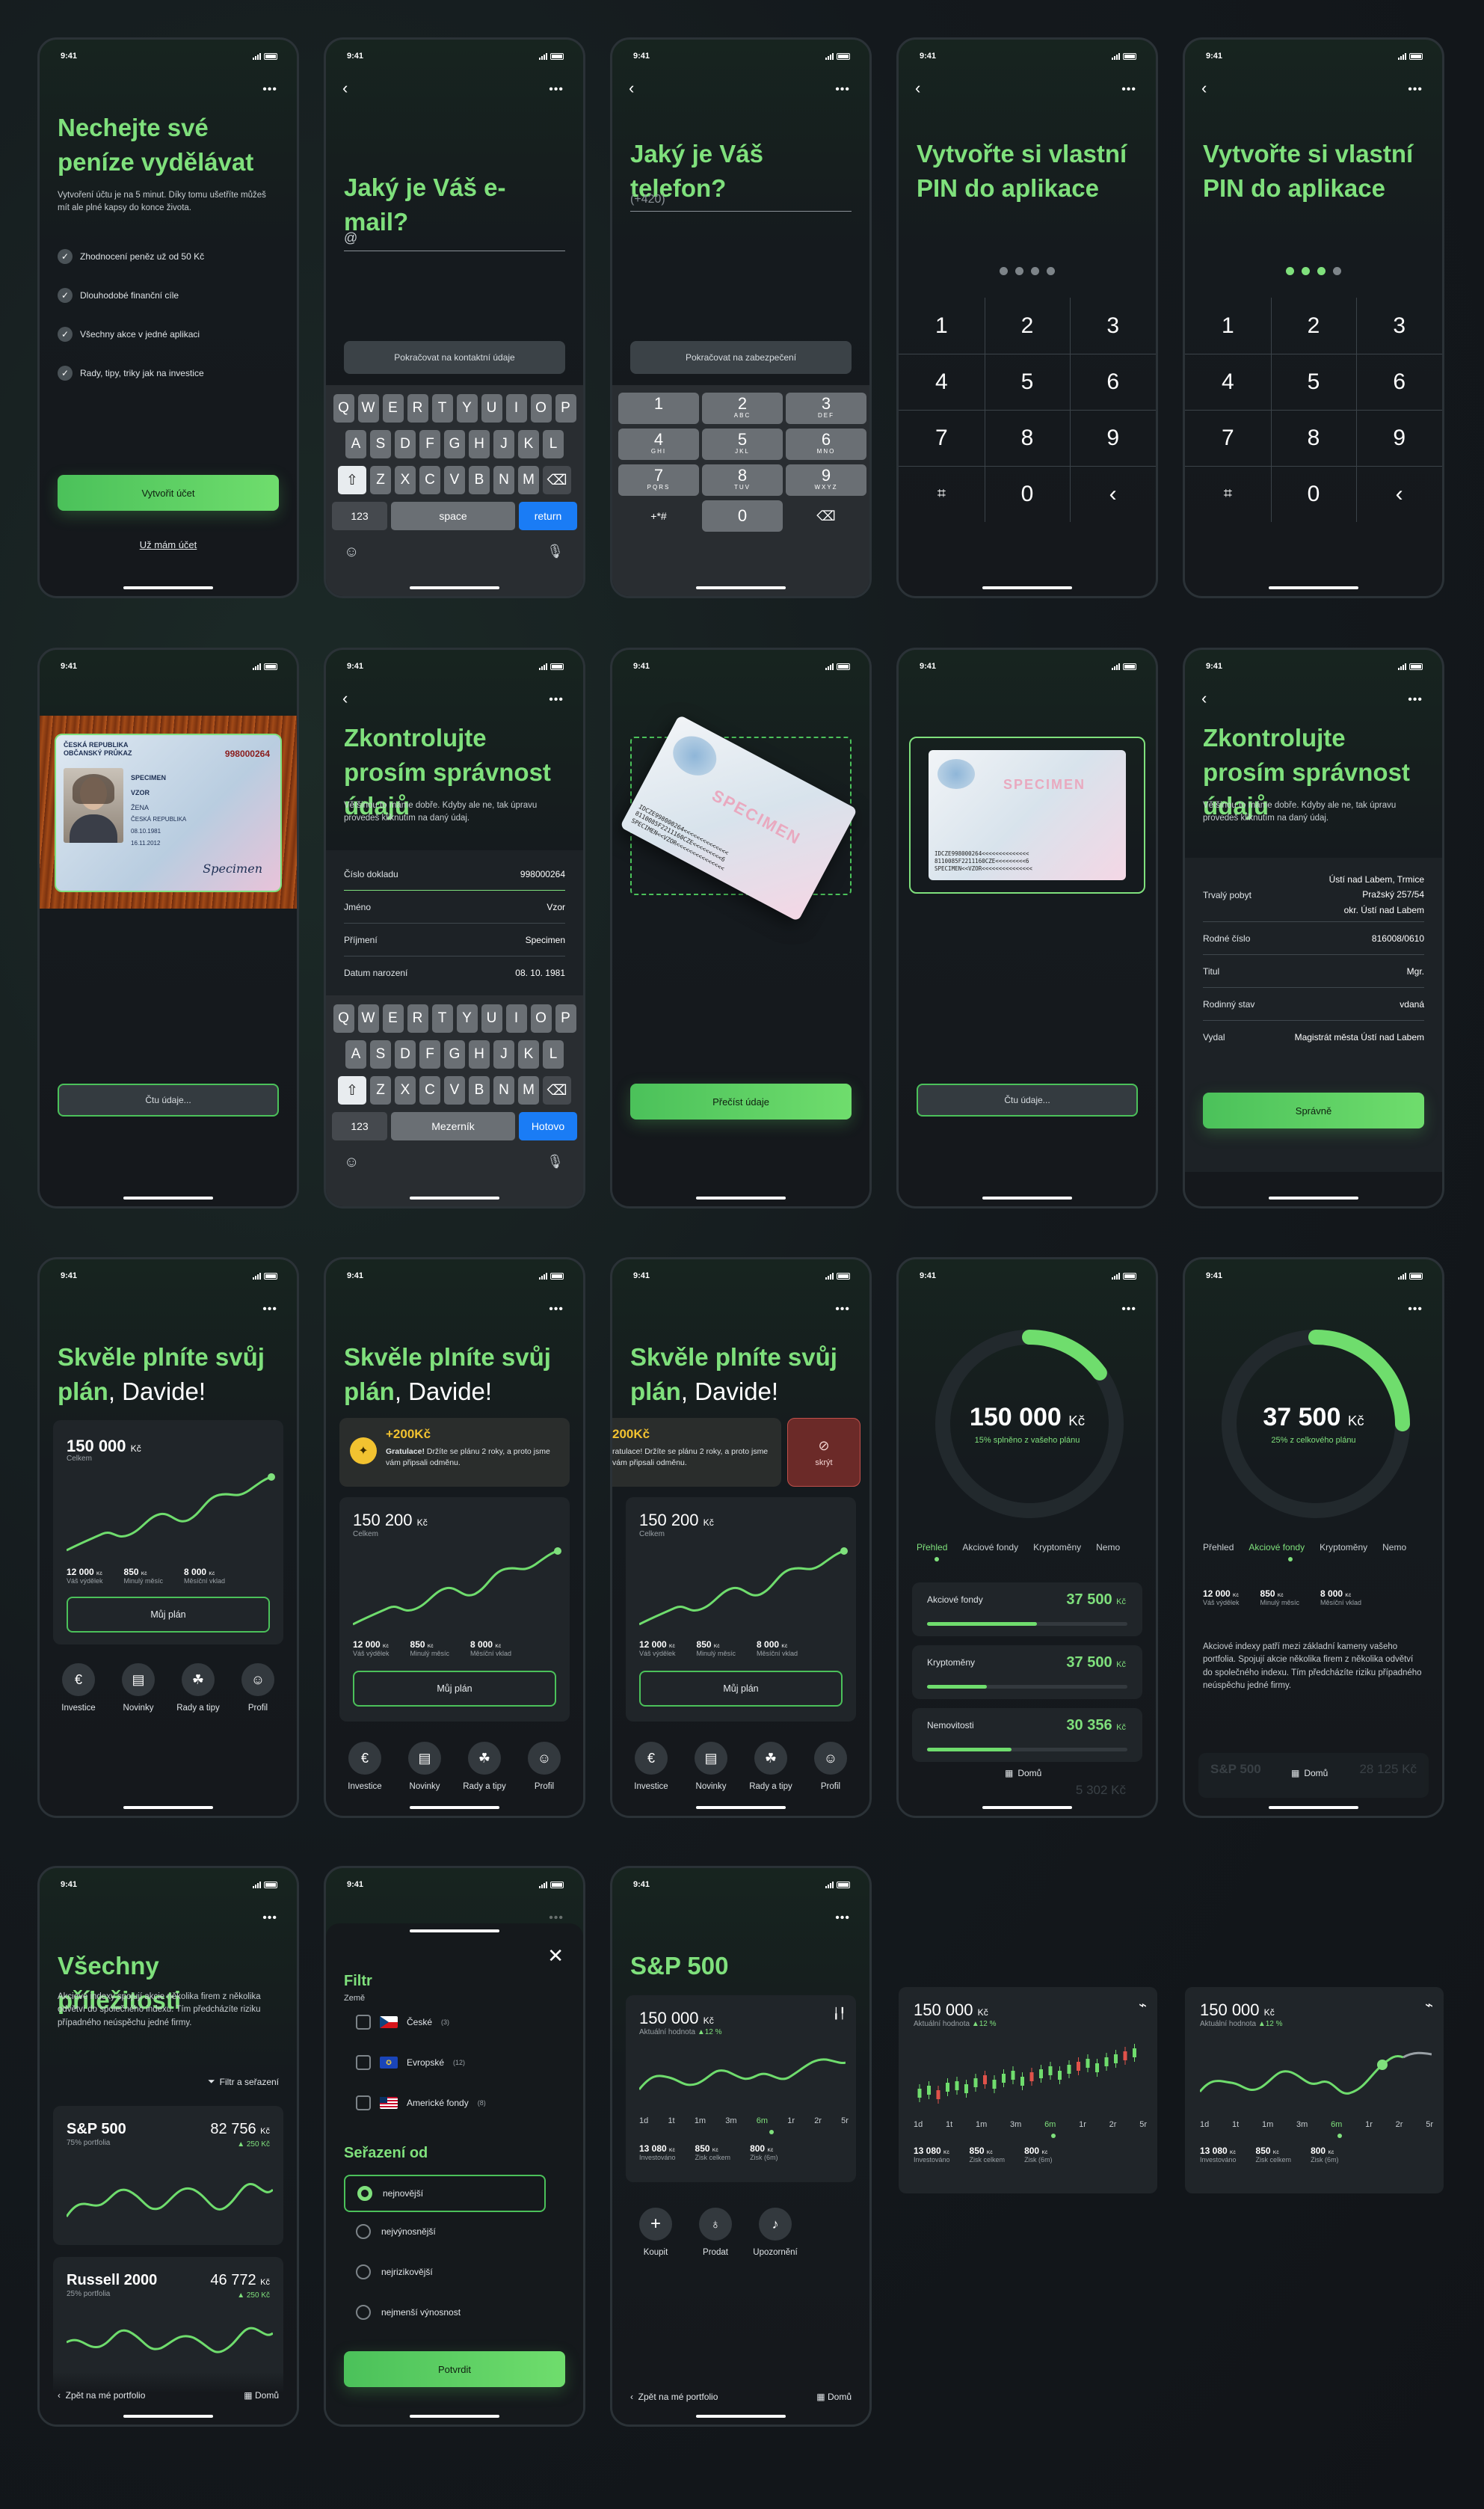 This screenshot has height=2509, width=1484. What do you see at coordinates (548, 1126) in the screenshot?
I see `done-key: Hotovo` at bounding box center [548, 1126].